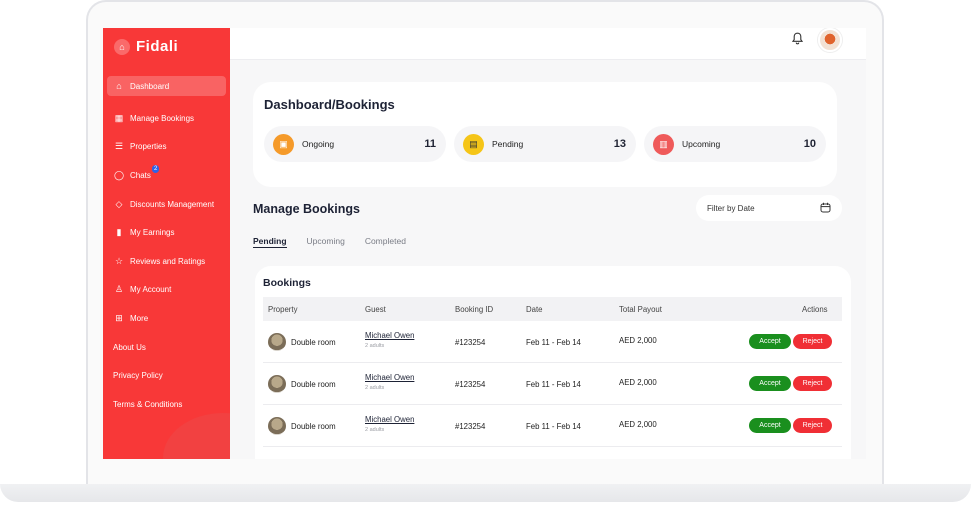  What do you see at coordinates (119, 174) in the screenshot?
I see `chat-icon: ◯` at bounding box center [119, 174].